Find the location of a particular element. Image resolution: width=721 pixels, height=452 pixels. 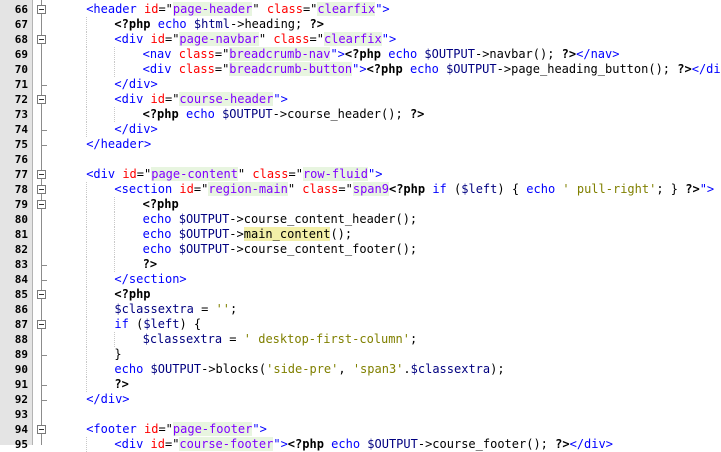

code-token: if is located at coordinates (125, 324).